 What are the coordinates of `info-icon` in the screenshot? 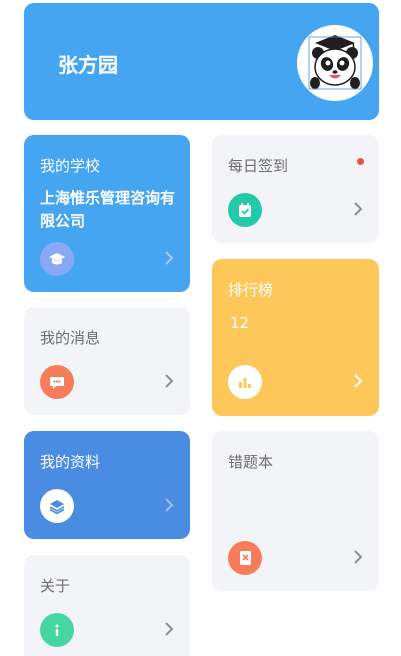 It's located at (57, 630).